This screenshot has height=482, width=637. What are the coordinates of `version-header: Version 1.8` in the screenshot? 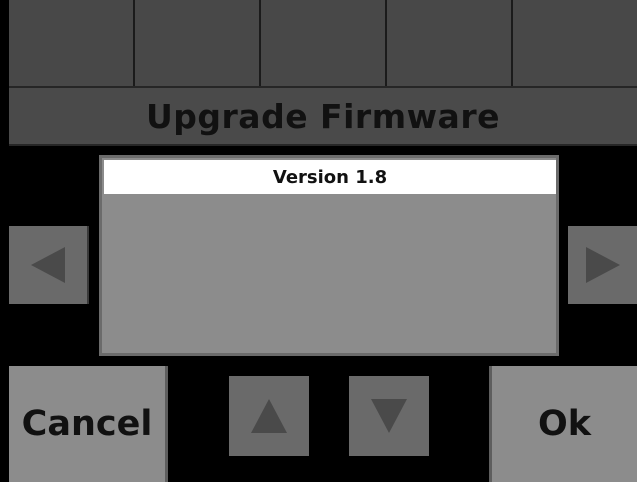 It's located at (330, 177).